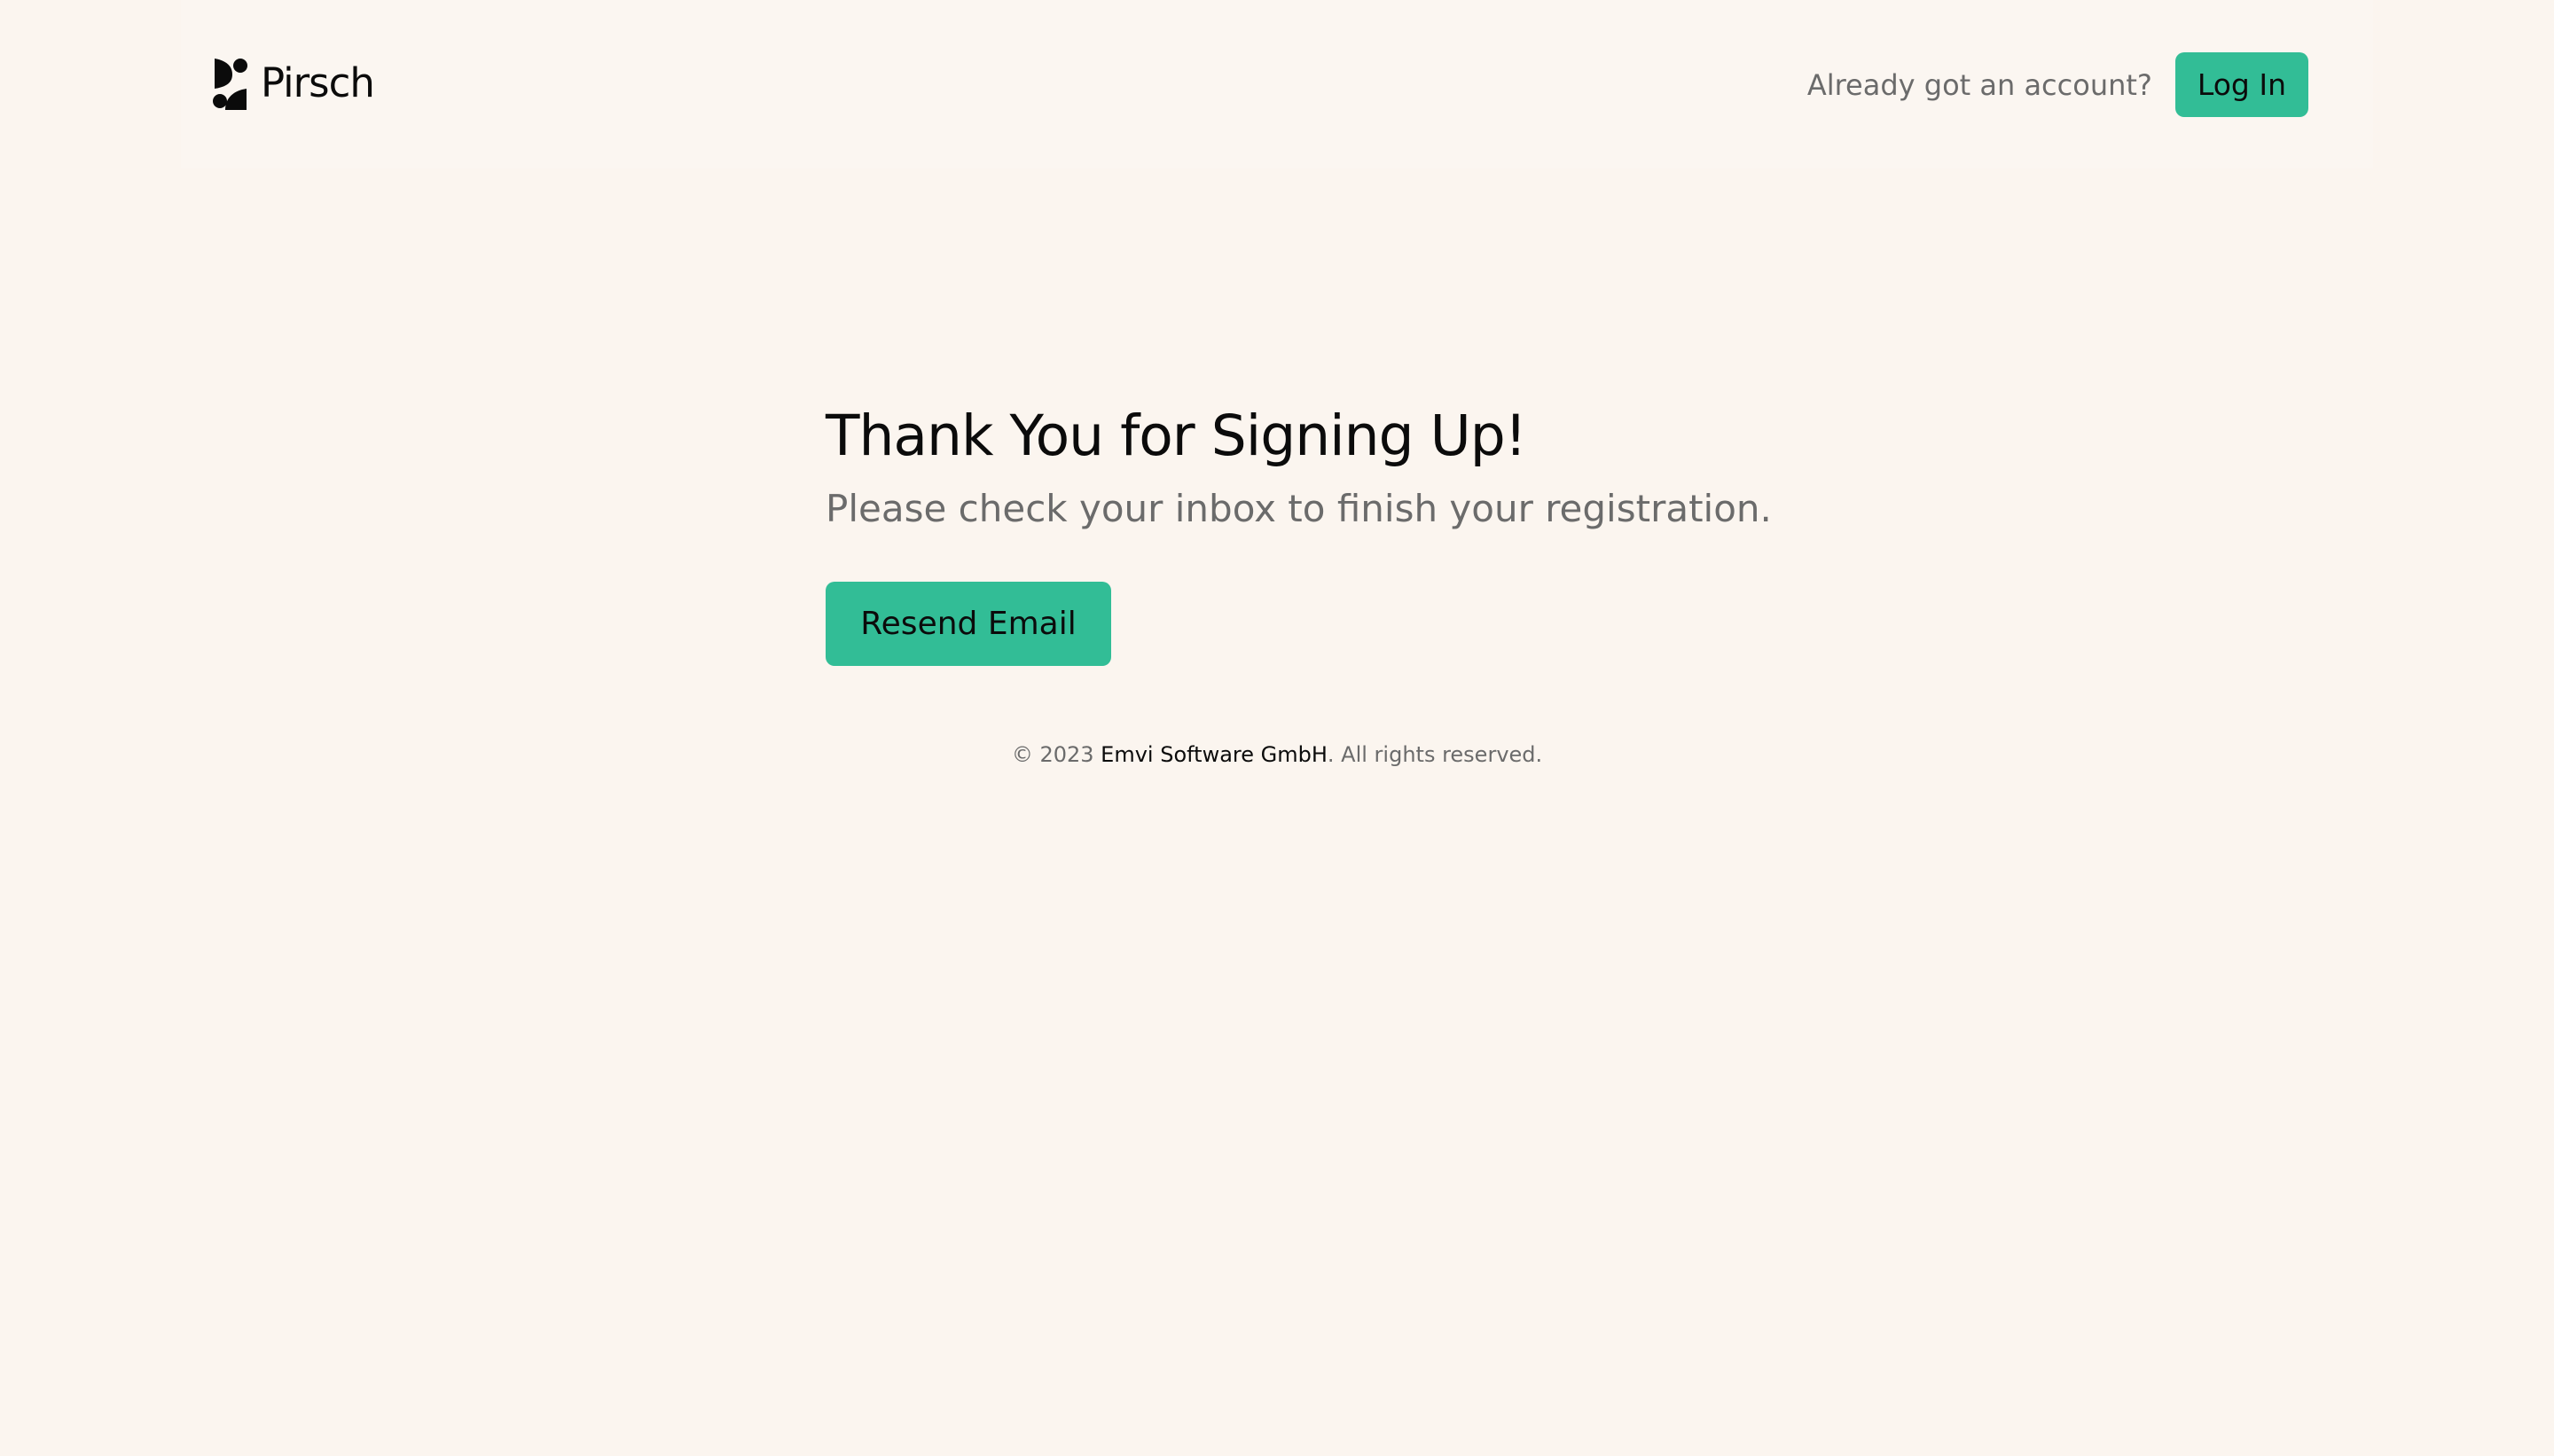  I want to click on brand-logo: Pirsch, so click(294, 83).